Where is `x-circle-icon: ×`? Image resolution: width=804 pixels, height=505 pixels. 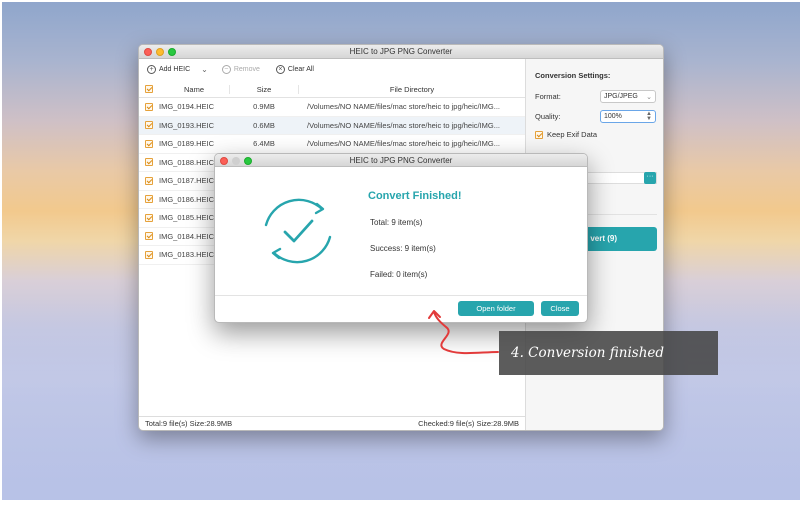 x-circle-icon: × is located at coordinates (280, 69).